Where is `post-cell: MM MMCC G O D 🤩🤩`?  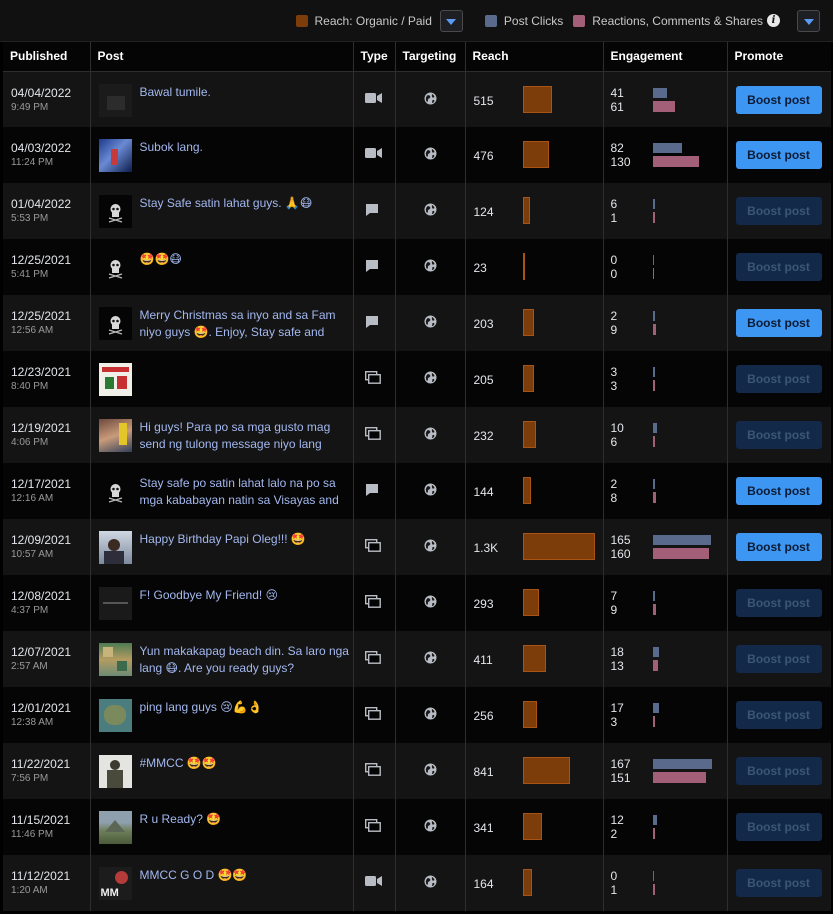
post-cell: MM MMCC G O D 🤩🤩 is located at coordinates (222, 883).